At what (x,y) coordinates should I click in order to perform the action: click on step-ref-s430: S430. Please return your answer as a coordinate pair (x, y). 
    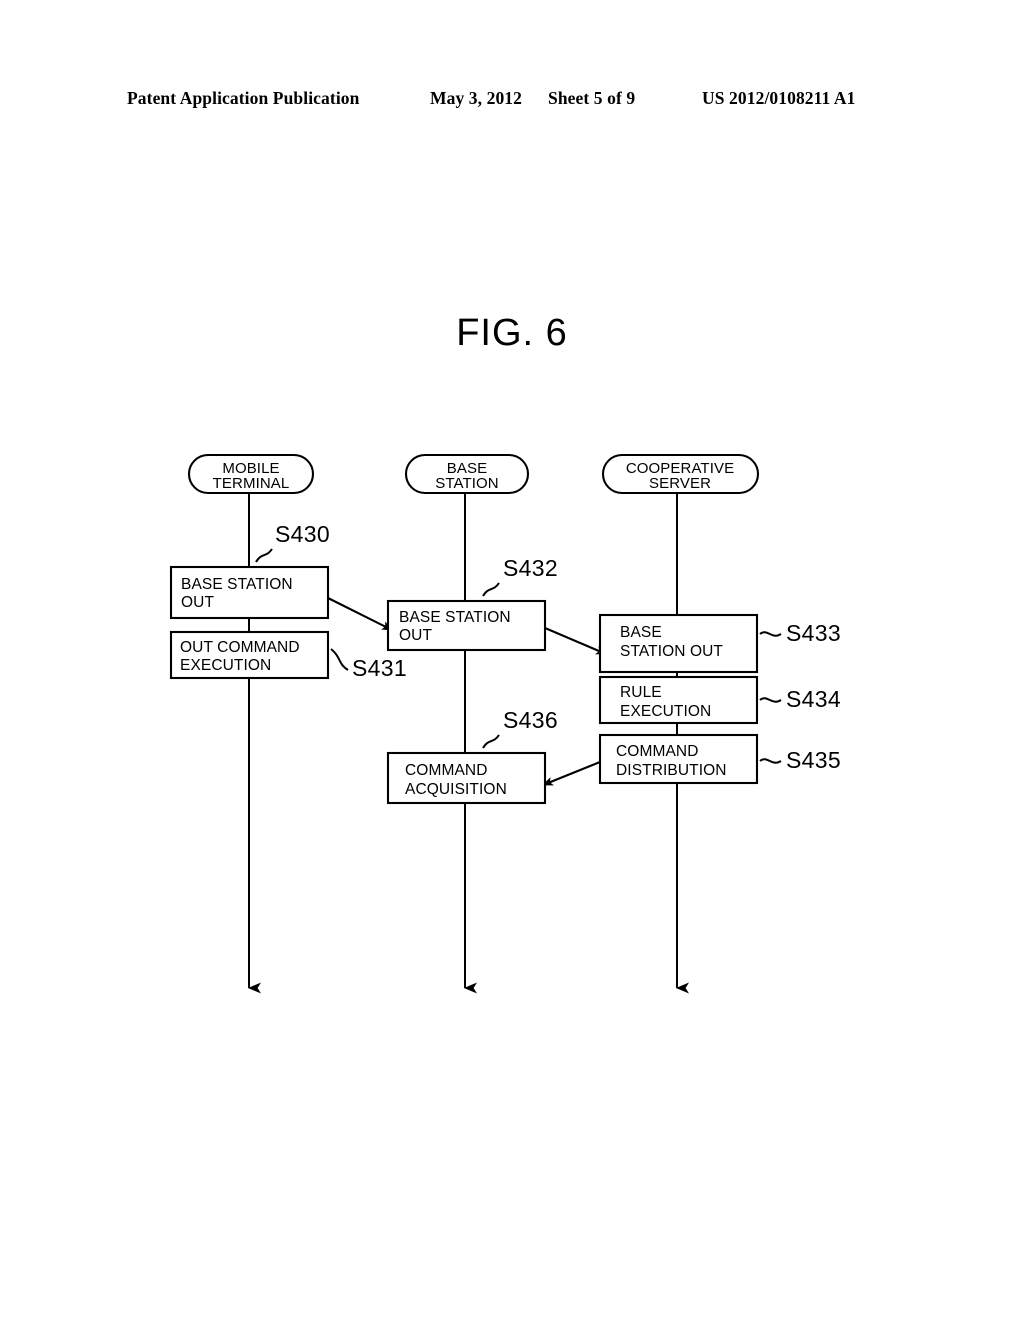
    Looking at the image, I should click on (292, 542).